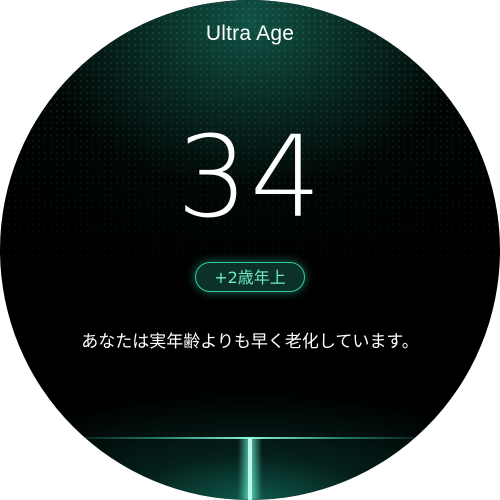 This screenshot has height=500, width=500. I want to click on ultra-age-value: 34, so click(250, 178).